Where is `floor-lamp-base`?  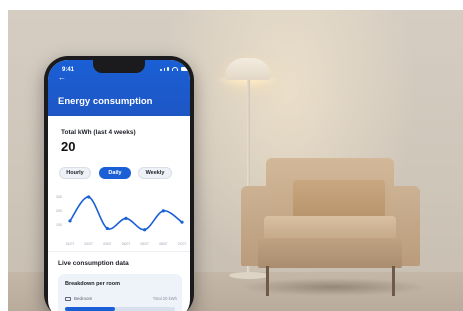 floor-lamp-base is located at coordinates (249, 275).